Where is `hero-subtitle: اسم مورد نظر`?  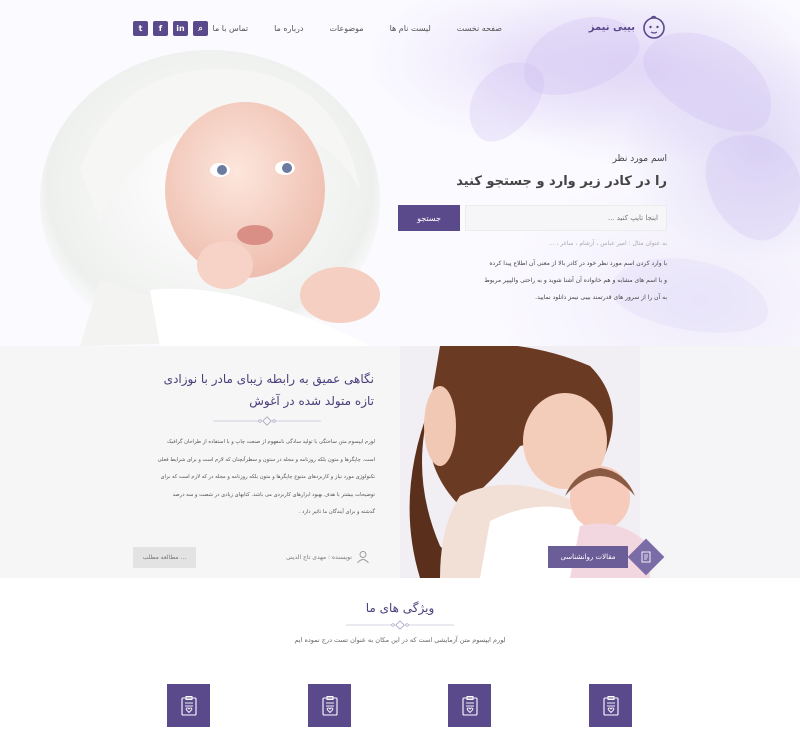 hero-subtitle: اسم مورد نظر is located at coordinates (639, 159).